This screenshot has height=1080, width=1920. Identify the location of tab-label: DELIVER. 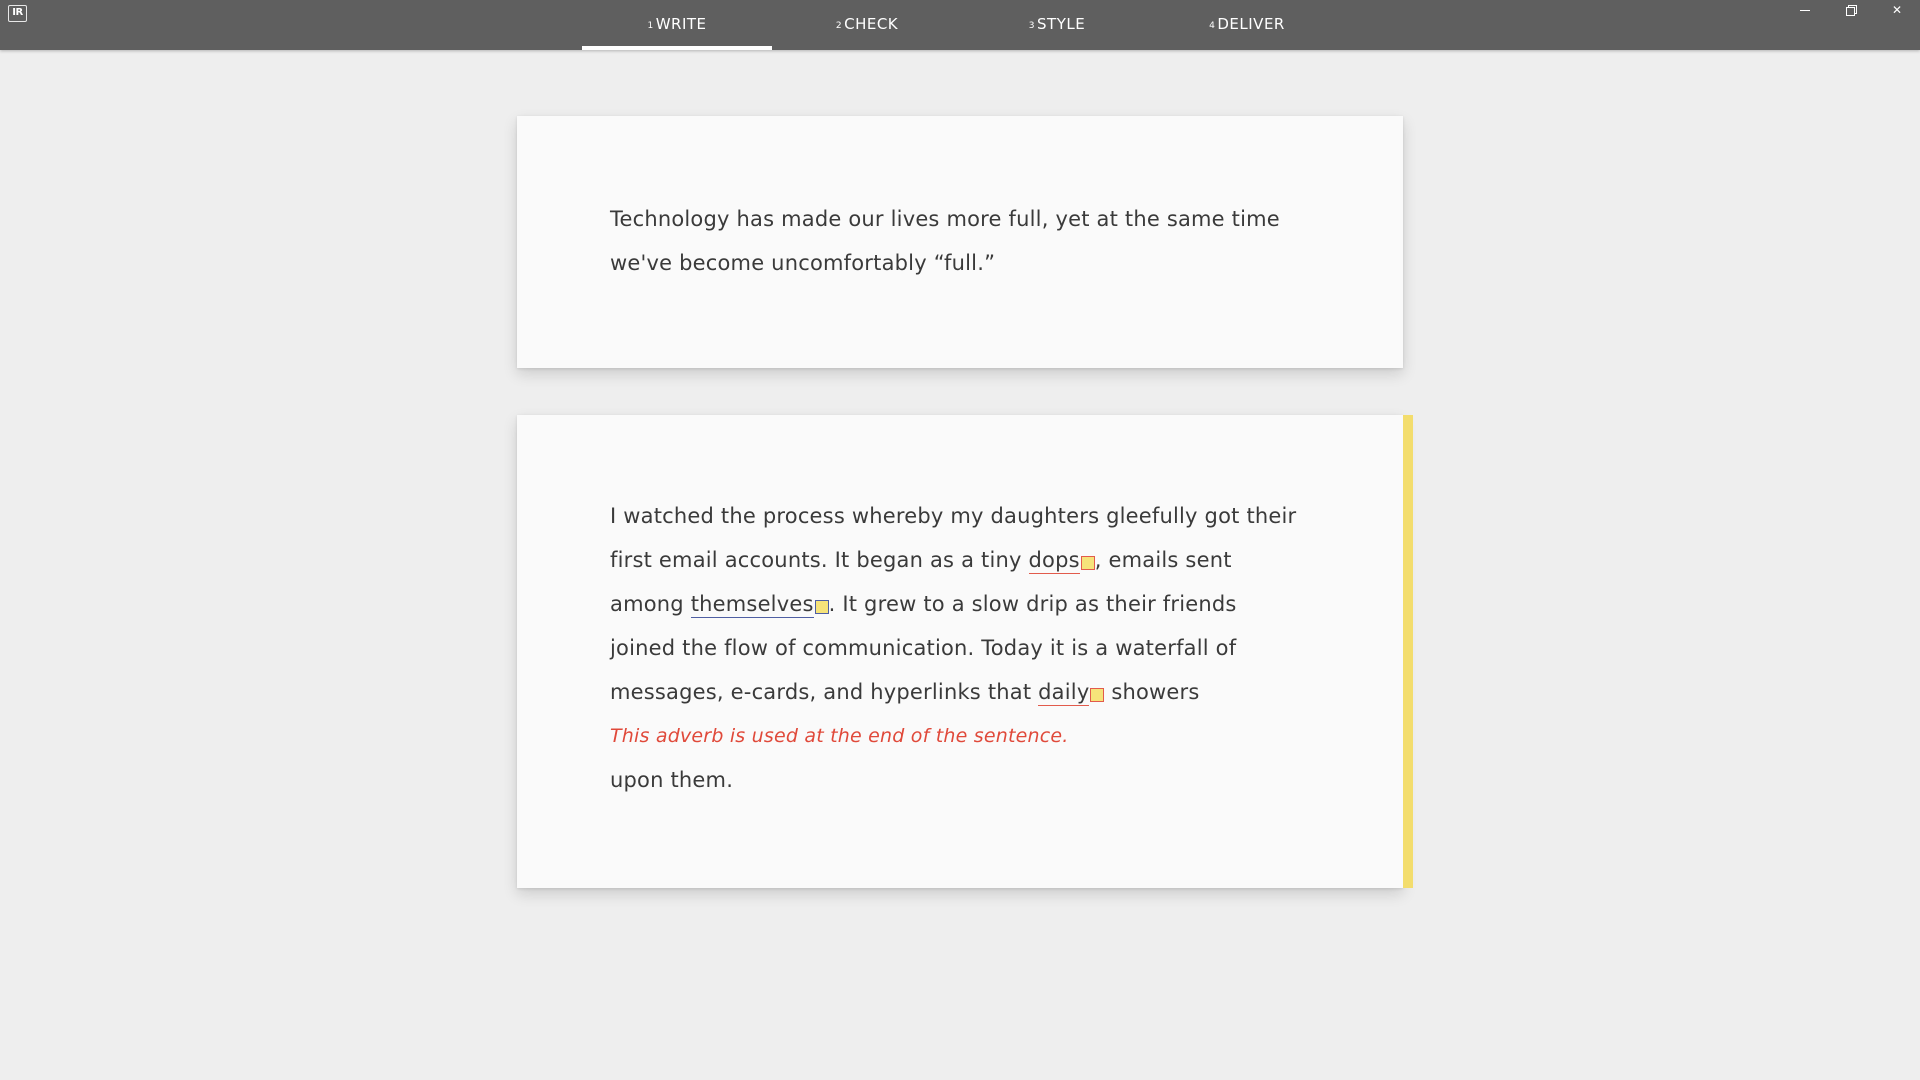
(1251, 24).